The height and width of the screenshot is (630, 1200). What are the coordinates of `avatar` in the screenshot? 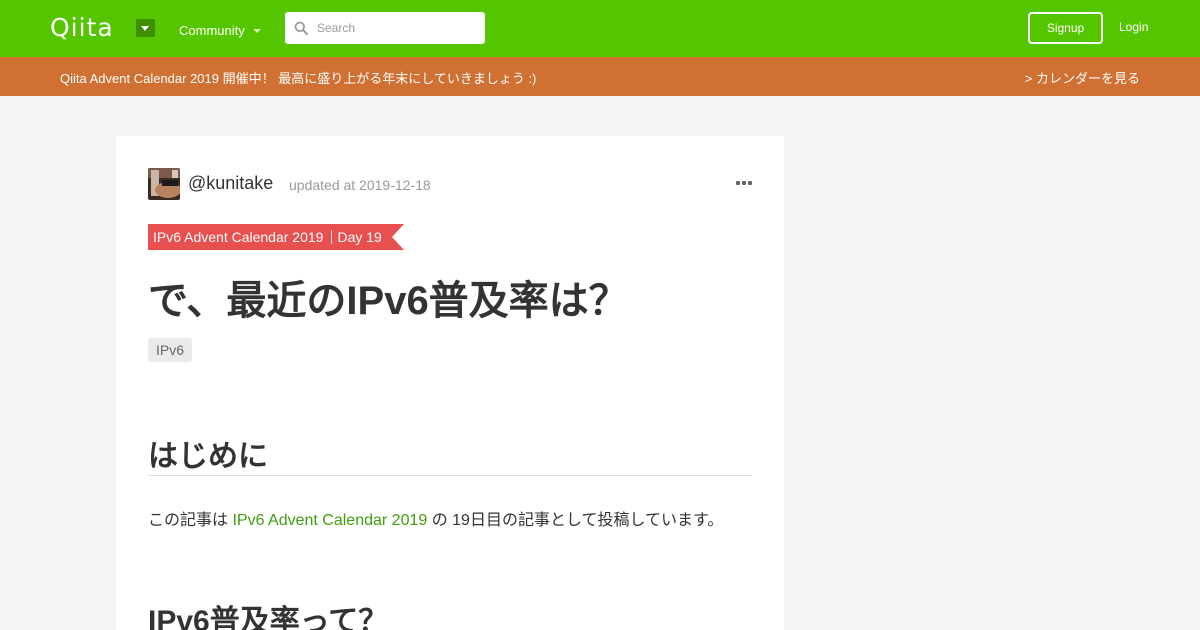 It's located at (164, 184).